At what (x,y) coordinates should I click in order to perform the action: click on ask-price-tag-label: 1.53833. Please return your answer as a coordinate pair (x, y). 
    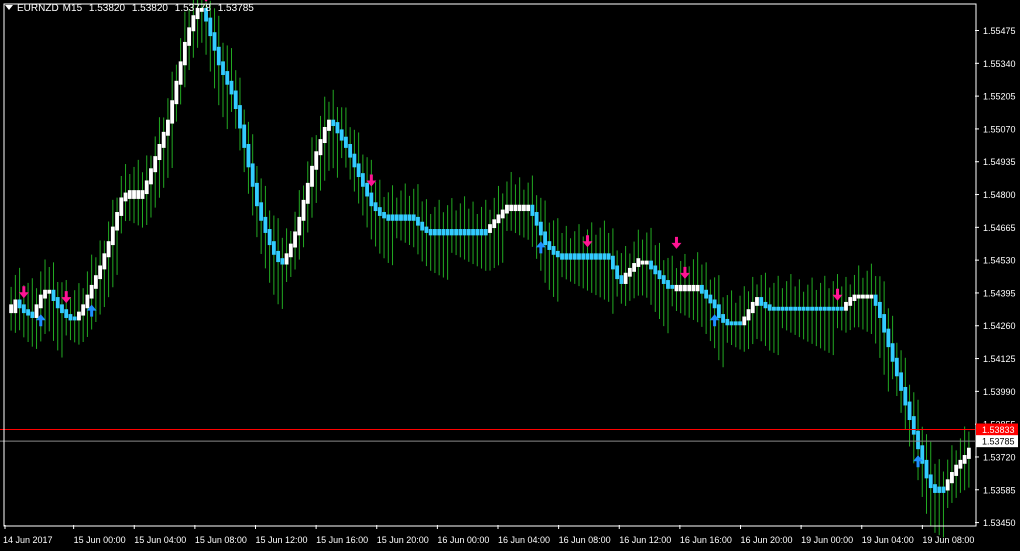
    Looking at the image, I should click on (998, 430).